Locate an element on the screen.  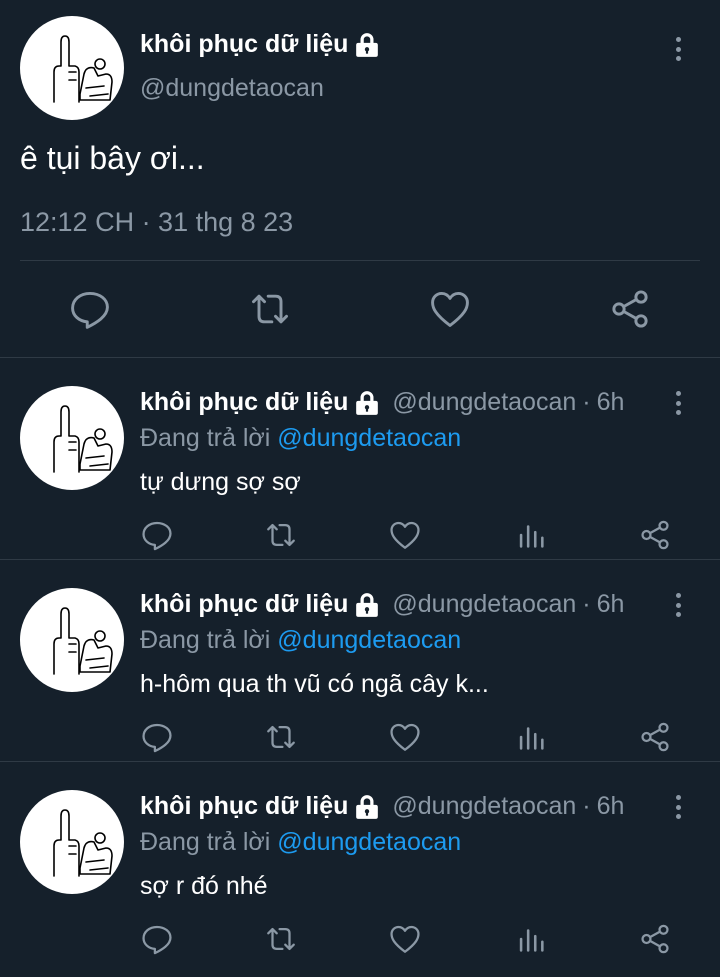
author-handle-row: @dungdetaocan is located at coordinates (232, 88).